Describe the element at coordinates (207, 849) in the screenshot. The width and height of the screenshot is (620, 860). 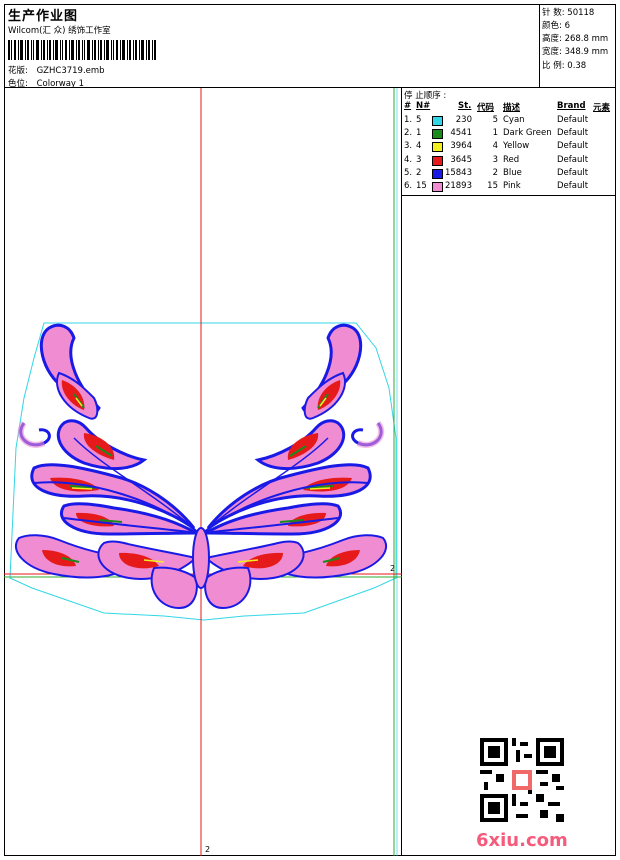
I see `axis-label-bottom: 2` at that location.